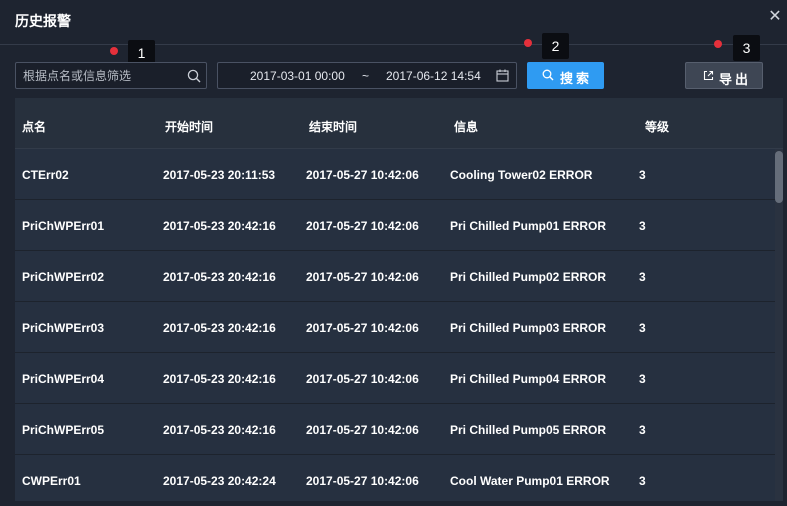 The height and width of the screenshot is (506, 787). I want to click on marker-badge-2: 2, so click(555, 46).